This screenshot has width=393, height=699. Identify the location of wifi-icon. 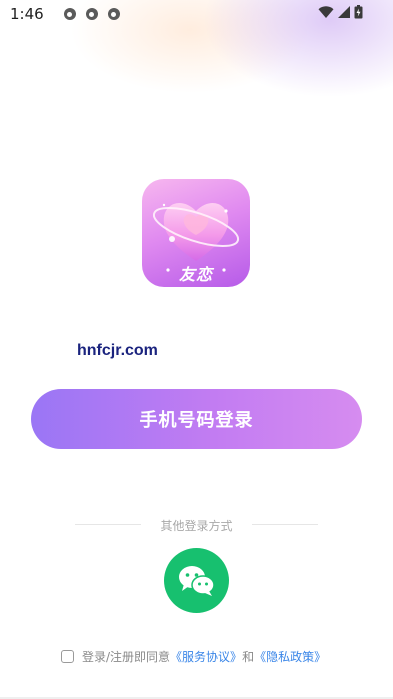
(326, 11).